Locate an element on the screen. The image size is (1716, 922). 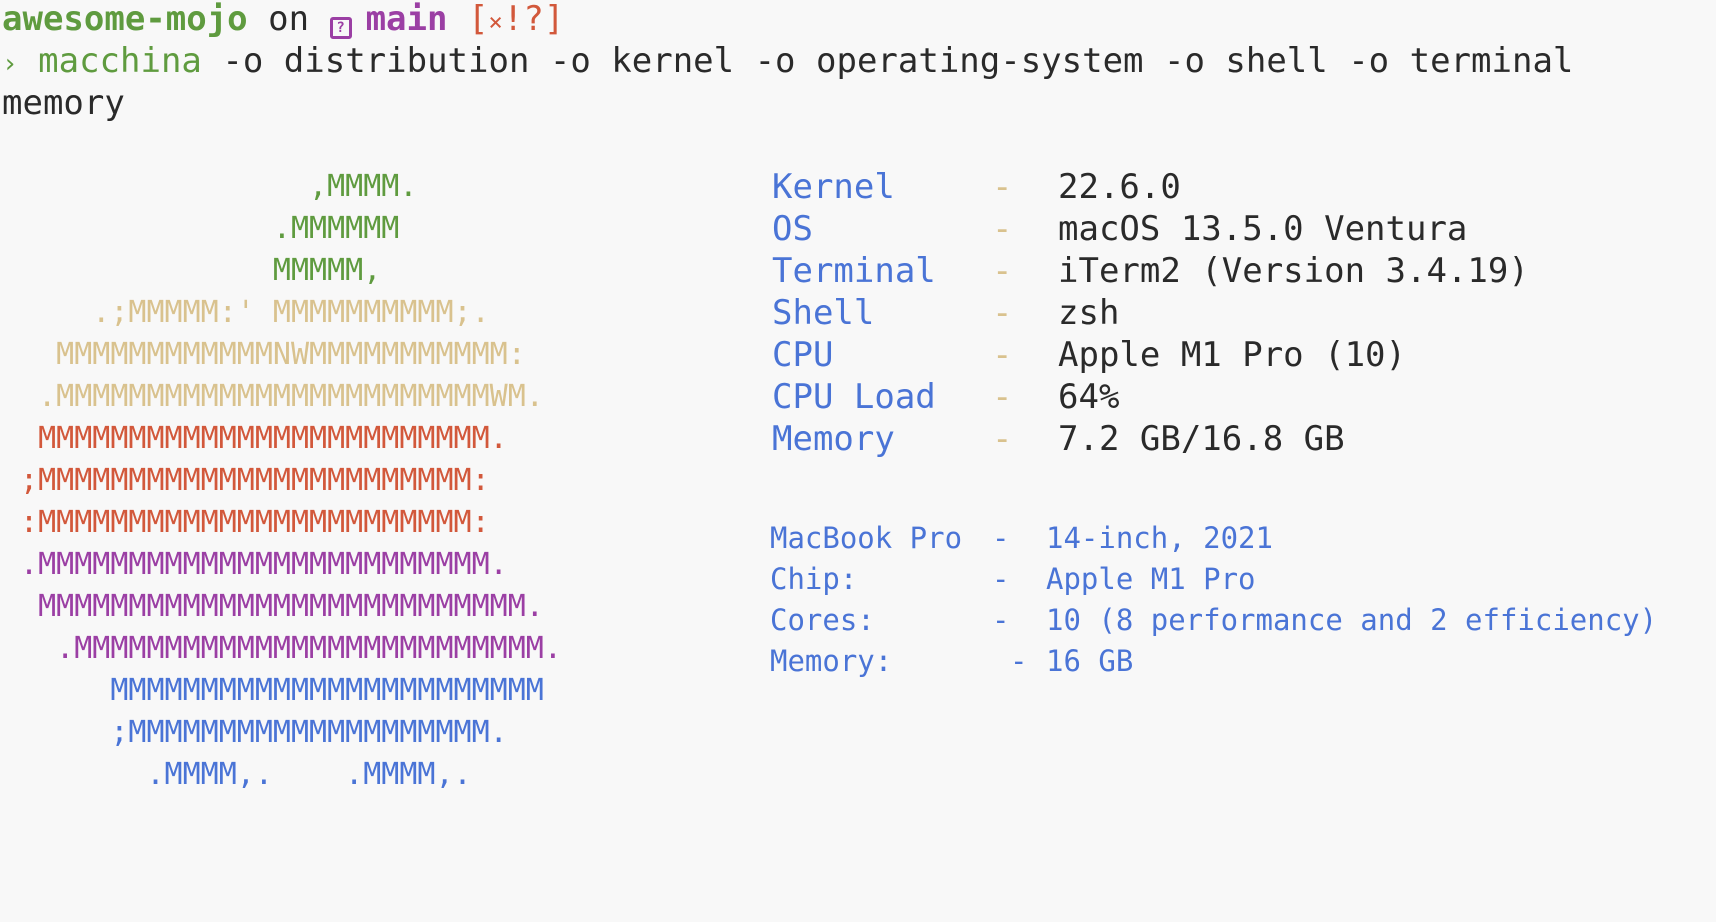
hardware-key: Chip: is located at coordinates (814, 579).